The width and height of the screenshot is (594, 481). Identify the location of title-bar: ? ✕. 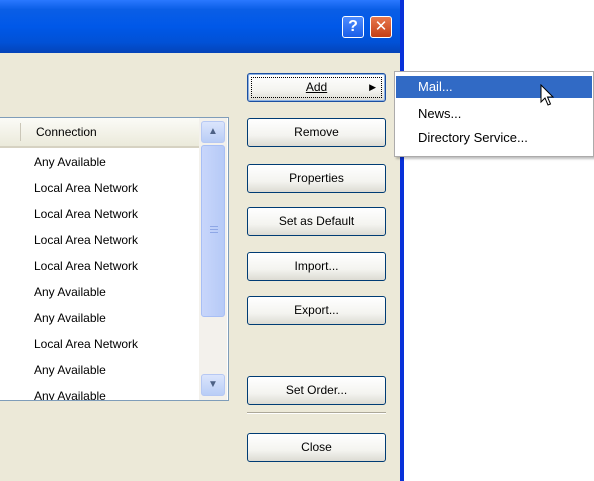
(200, 26).